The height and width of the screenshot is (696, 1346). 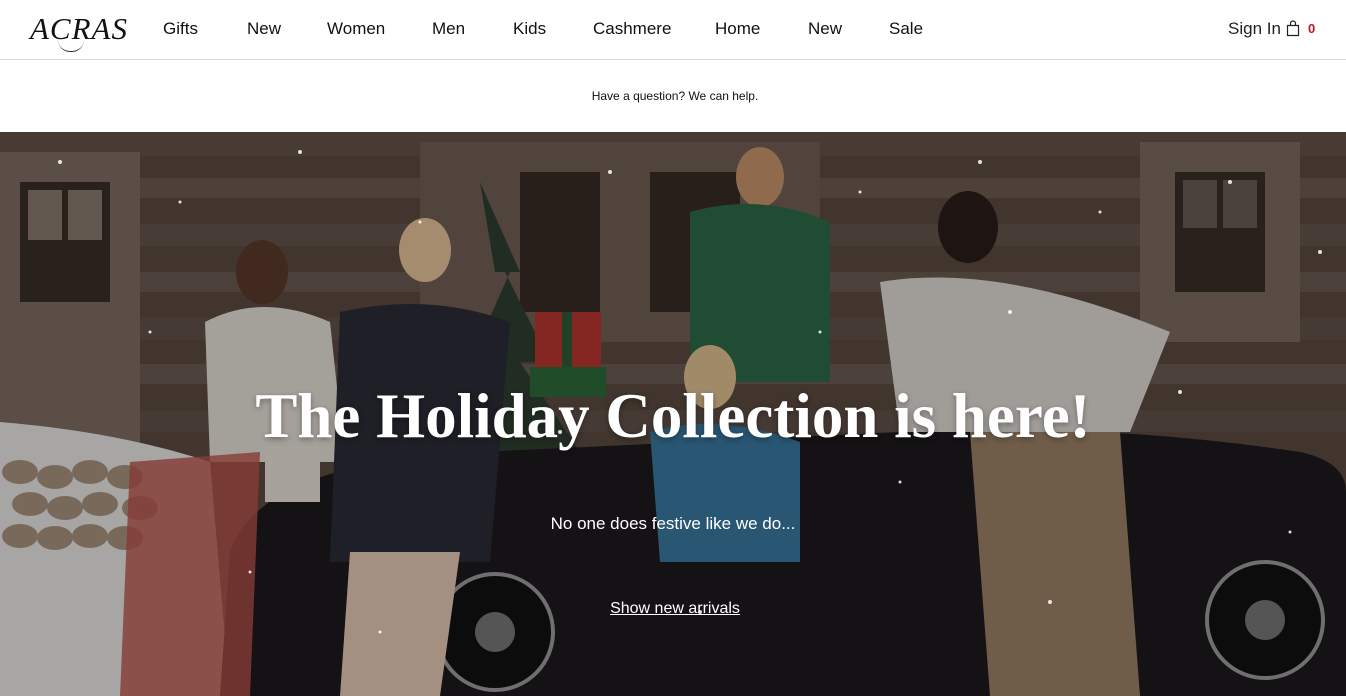 What do you see at coordinates (632, 29) in the screenshot?
I see `nav-item-cashmere: Cashmere` at bounding box center [632, 29].